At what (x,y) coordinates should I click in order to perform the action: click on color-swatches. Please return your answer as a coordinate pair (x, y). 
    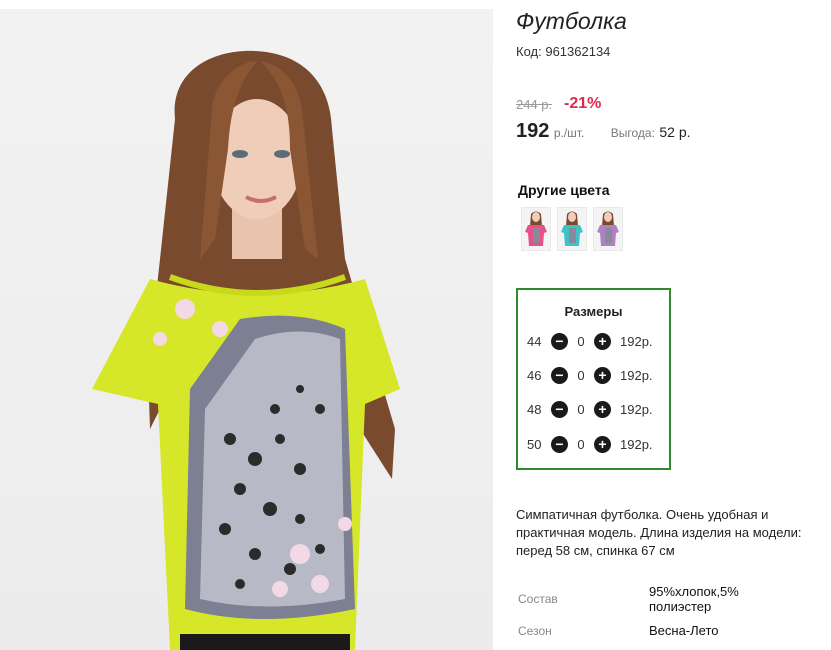
    Looking at the image, I should click on (572, 229).